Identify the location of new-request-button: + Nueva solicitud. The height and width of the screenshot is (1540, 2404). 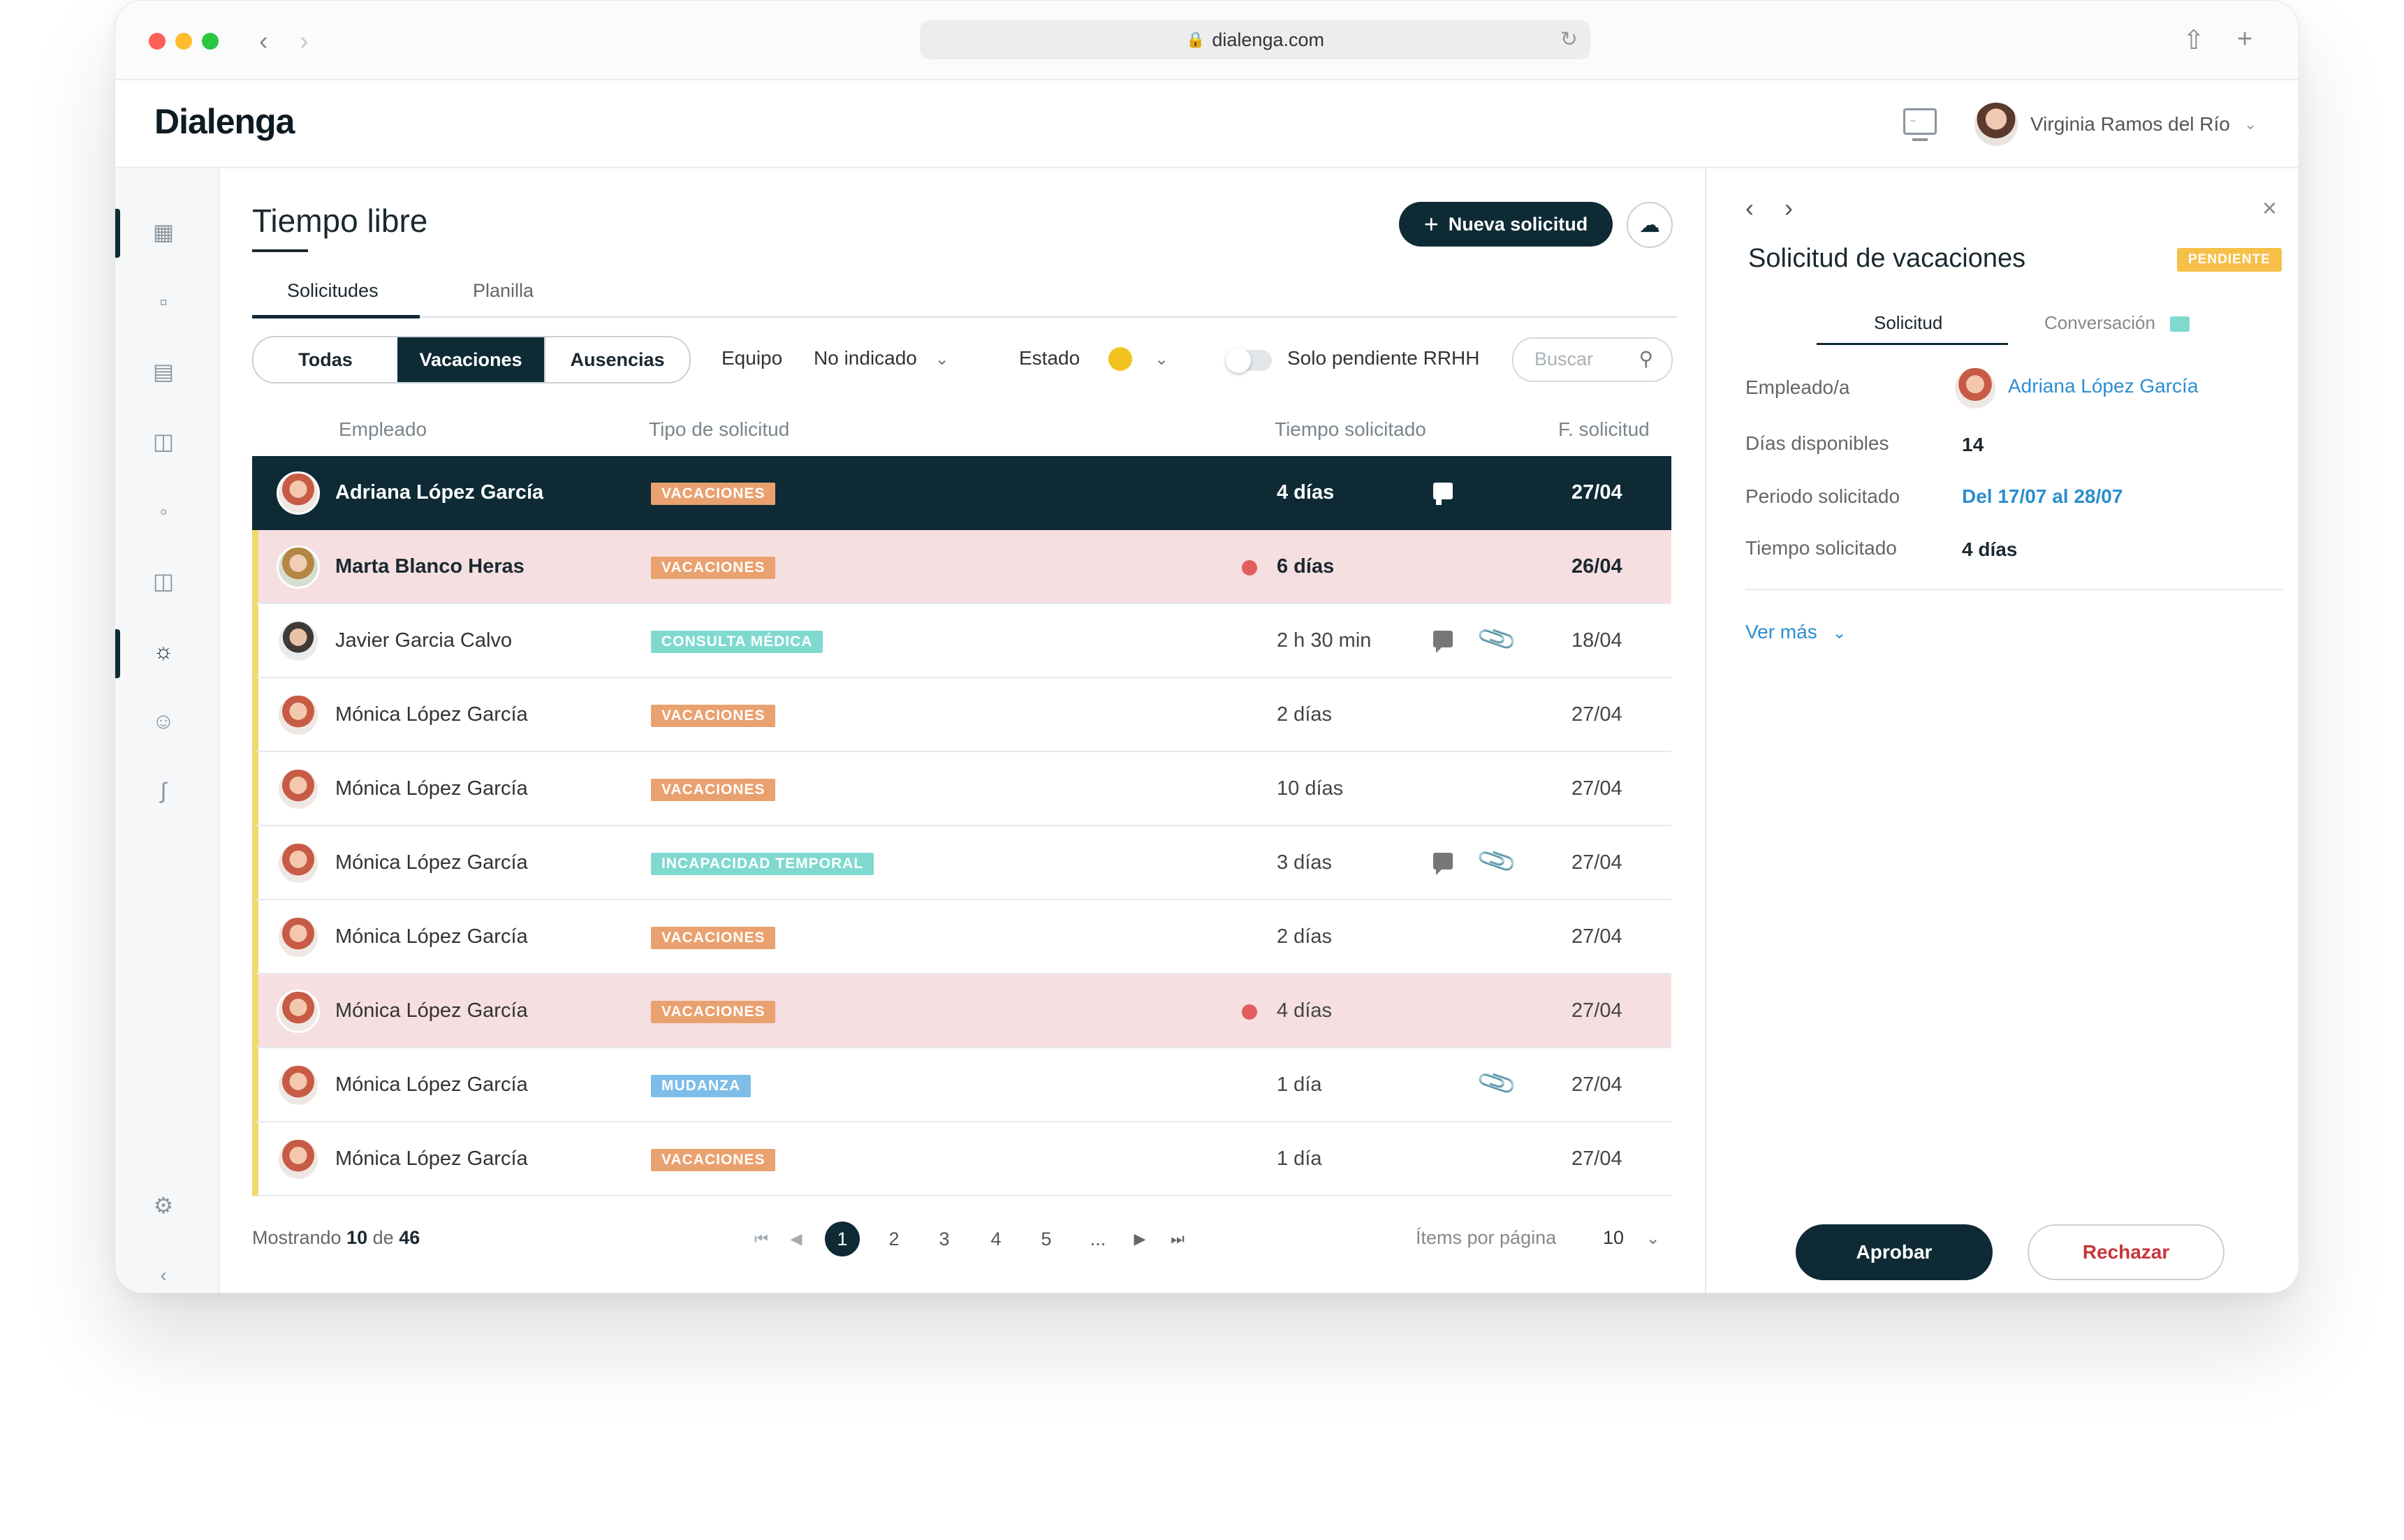
(1506, 224).